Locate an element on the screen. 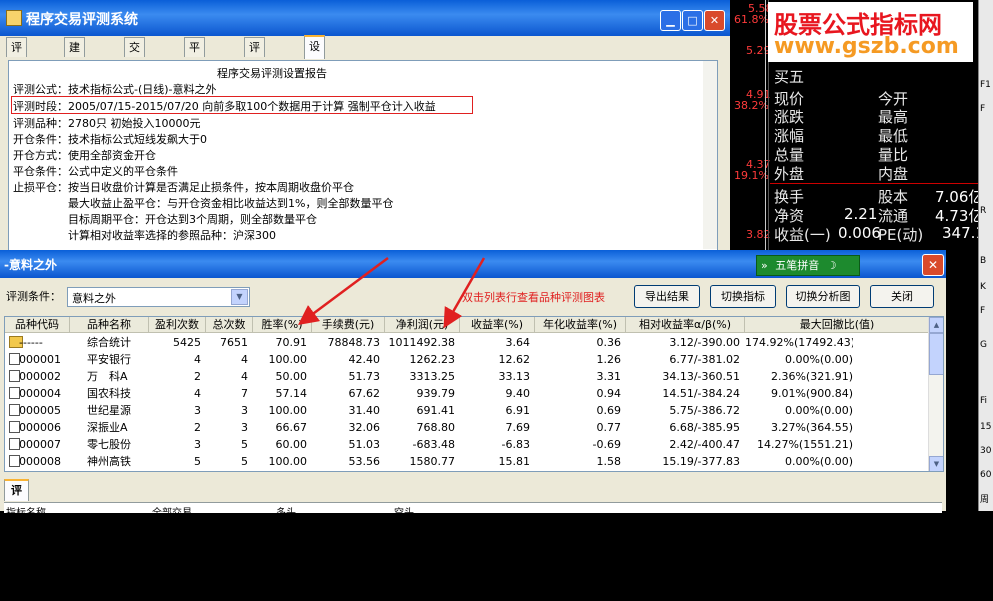  toolbar-item: Fi is located at coordinates (983, 401).